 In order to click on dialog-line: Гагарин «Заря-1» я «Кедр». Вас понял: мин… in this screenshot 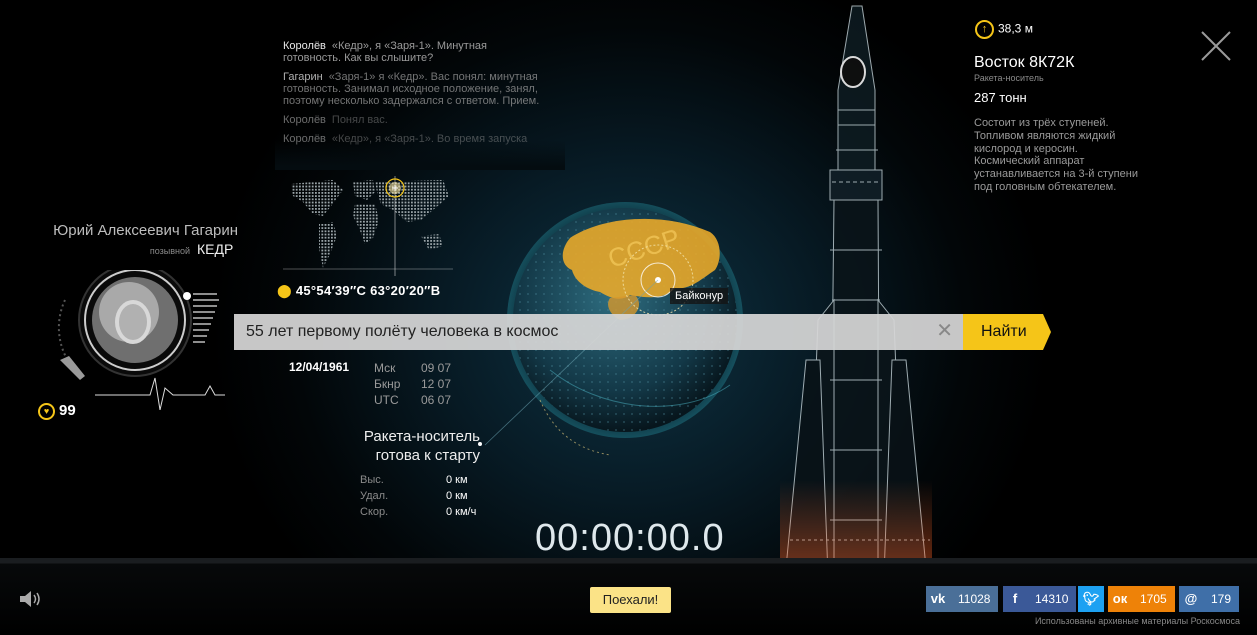, I will do `click(415, 89)`.